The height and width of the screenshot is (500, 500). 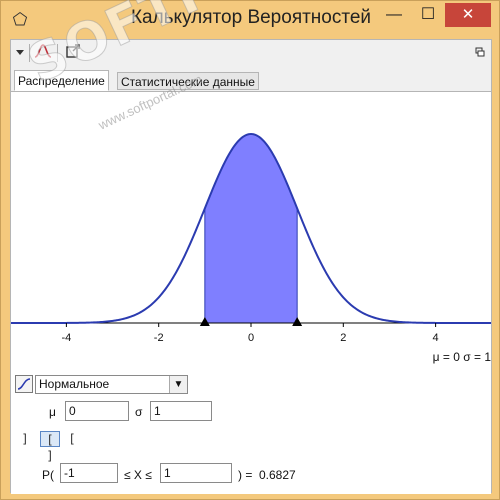 I want to click on close-button: ✕, so click(x=468, y=15).